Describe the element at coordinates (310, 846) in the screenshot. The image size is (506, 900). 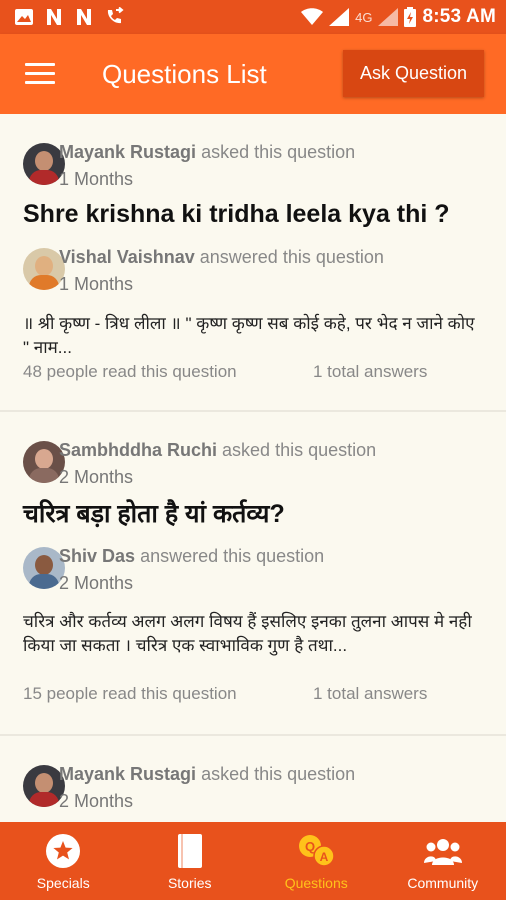
I see `svg-text: Q` at that location.